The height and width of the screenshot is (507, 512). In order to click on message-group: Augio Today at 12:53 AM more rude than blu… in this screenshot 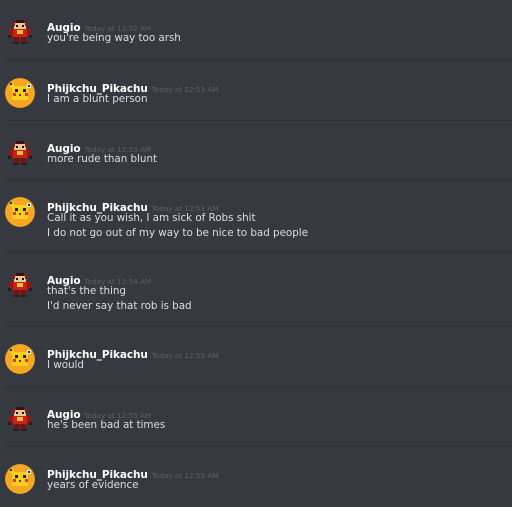, I will do `click(256, 151)`.